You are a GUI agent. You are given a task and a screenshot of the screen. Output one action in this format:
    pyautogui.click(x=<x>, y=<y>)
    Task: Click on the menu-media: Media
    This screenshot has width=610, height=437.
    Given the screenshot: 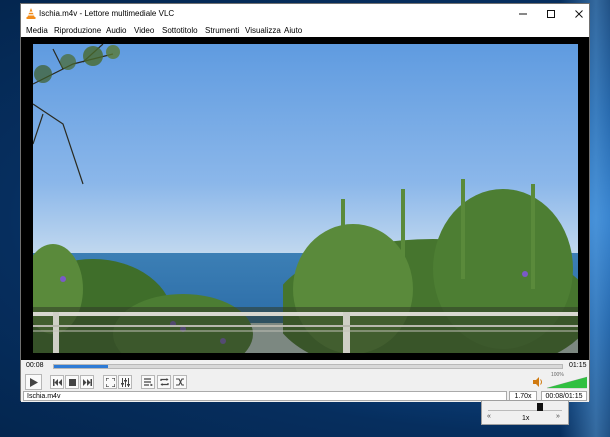 What is the action you would take?
    pyautogui.click(x=37, y=30)
    